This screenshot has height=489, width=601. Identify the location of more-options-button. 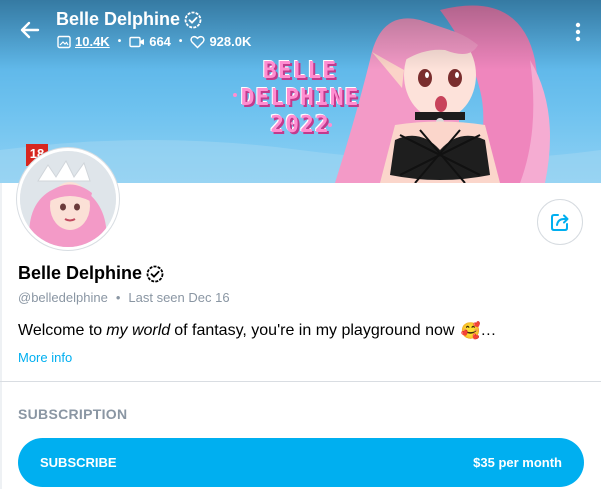
(578, 32).